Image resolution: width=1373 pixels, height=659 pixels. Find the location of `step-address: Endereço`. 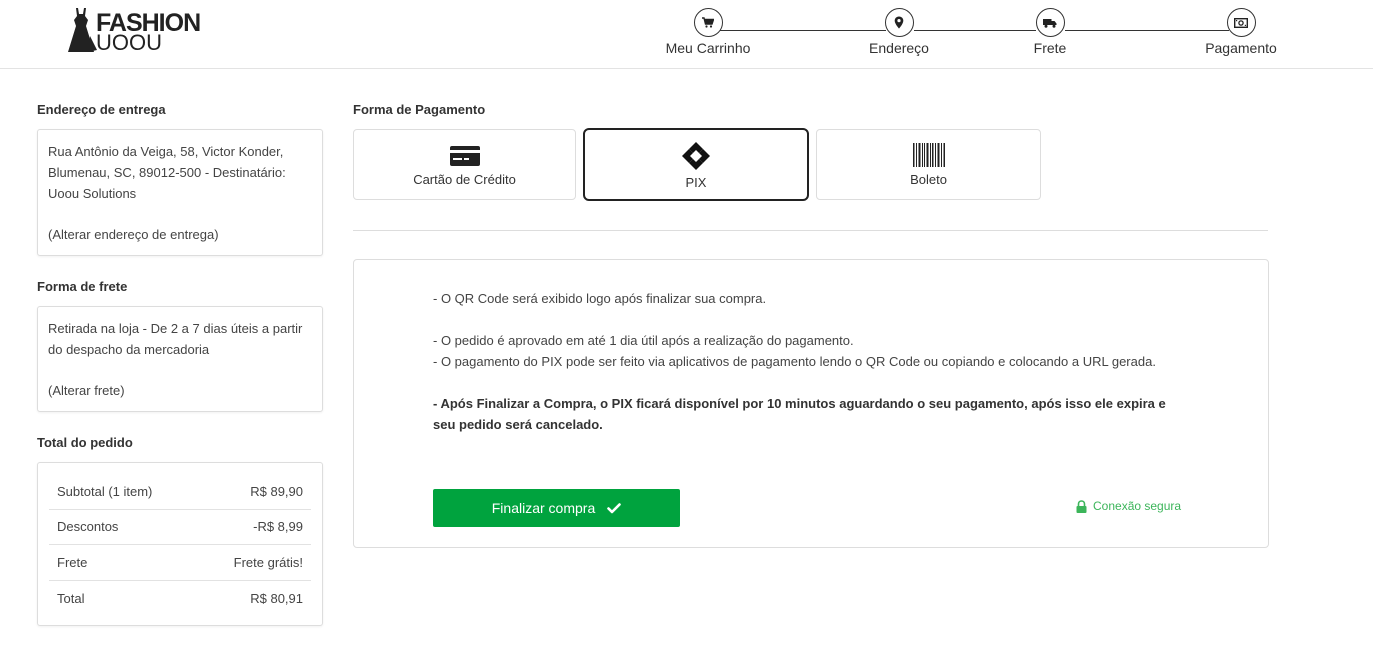

step-address: Endereço is located at coordinates (899, 32).